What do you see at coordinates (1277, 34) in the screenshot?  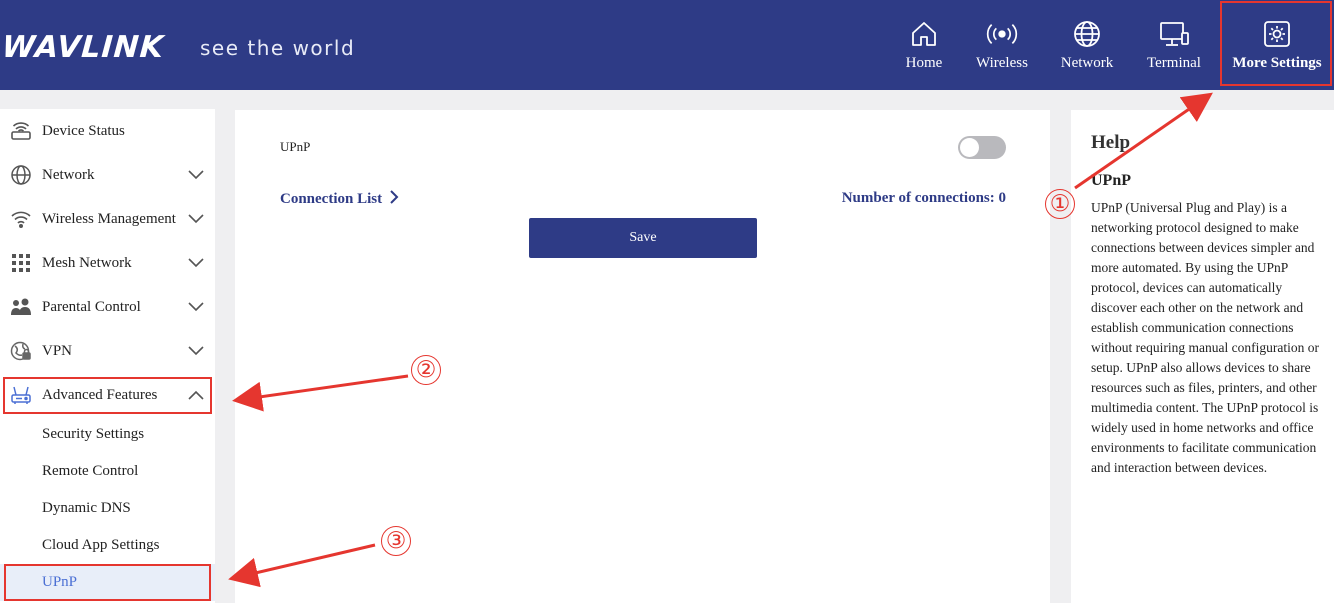 I see `settings-gear-icon` at bounding box center [1277, 34].